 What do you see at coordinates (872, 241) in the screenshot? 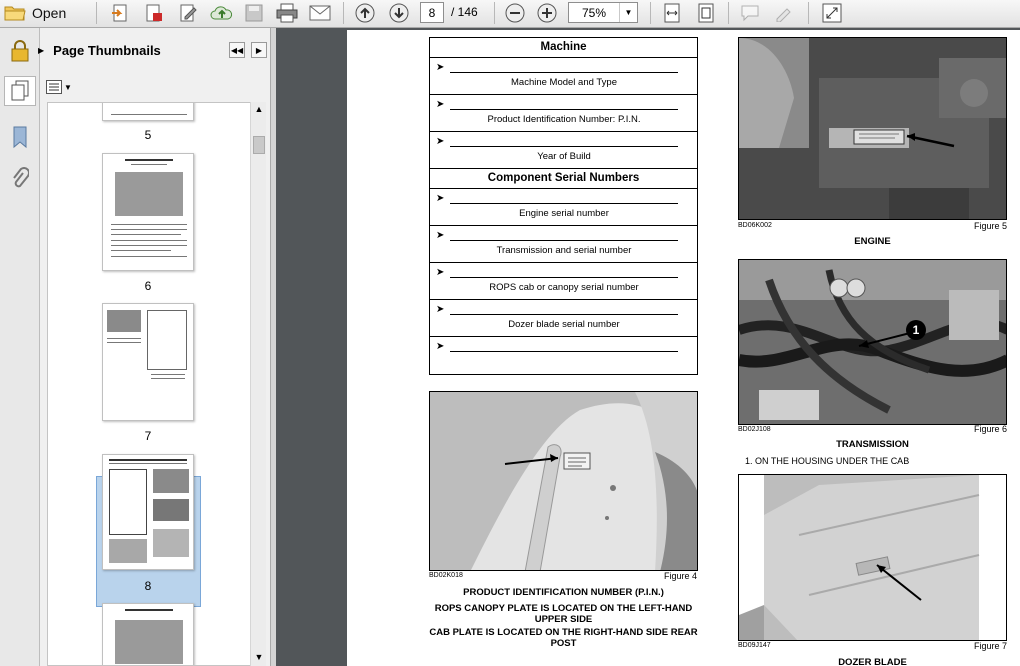
I see `figure-5-title: ENGINE` at bounding box center [872, 241].